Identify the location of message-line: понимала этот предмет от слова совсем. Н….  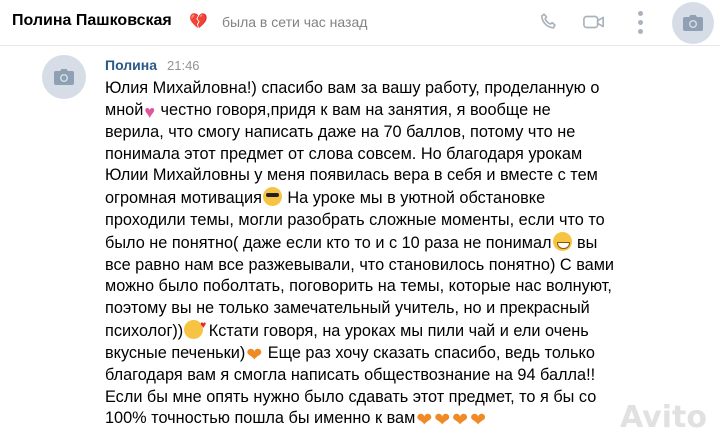
(412, 155).